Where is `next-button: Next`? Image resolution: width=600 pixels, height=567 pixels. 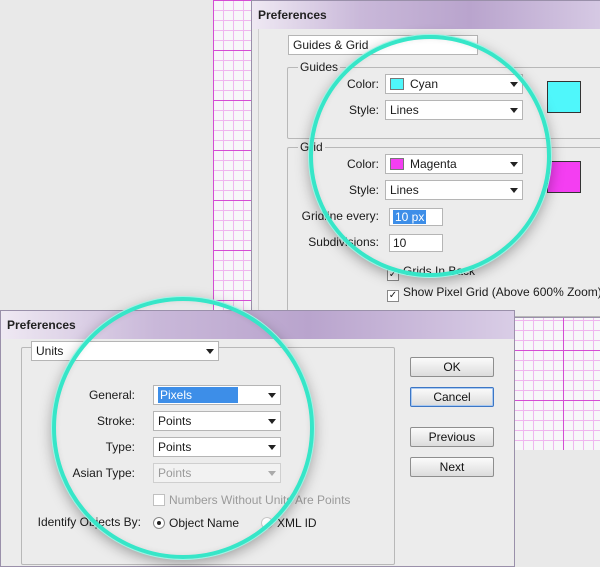 next-button: Next is located at coordinates (452, 467).